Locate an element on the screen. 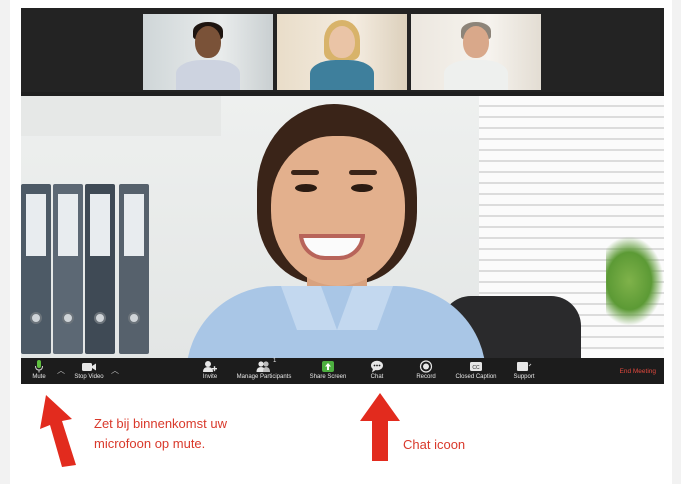 The height and width of the screenshot is (484, 681). closed-caption-button: CC Closed Caption is located at coordinates (476, 372).